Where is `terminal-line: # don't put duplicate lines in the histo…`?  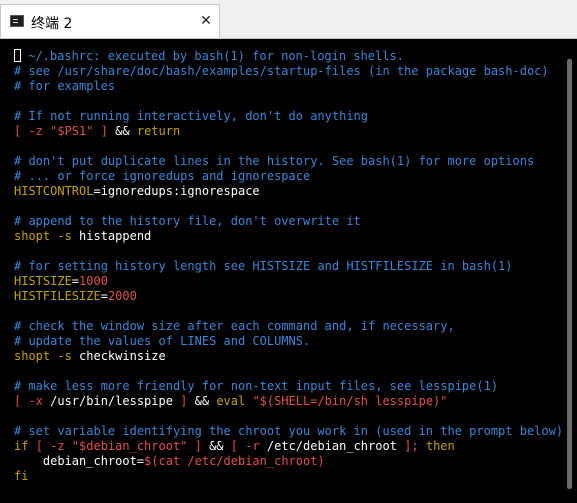 terminal-line: # don't put duplicate lines in the histo… is located at coordinates (288, 161).